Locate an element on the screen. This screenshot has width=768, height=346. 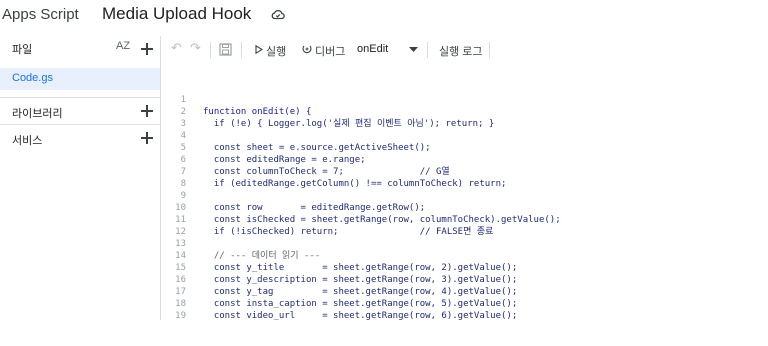
debug-label: 디버그 is located at coordinates (330, 52).